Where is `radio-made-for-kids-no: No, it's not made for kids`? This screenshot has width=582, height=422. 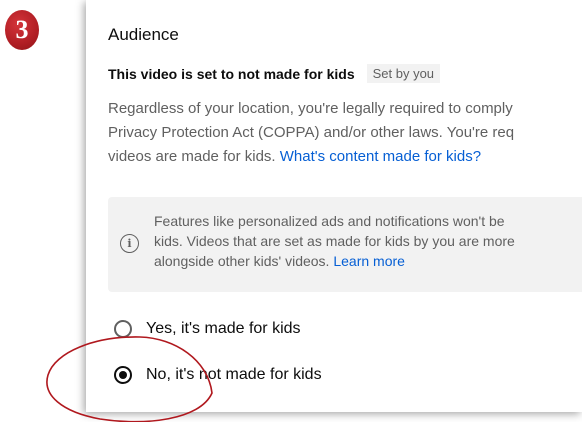 radio-made-for-kids-no: No, it's not made for kids is located at coordinates (218, 375).